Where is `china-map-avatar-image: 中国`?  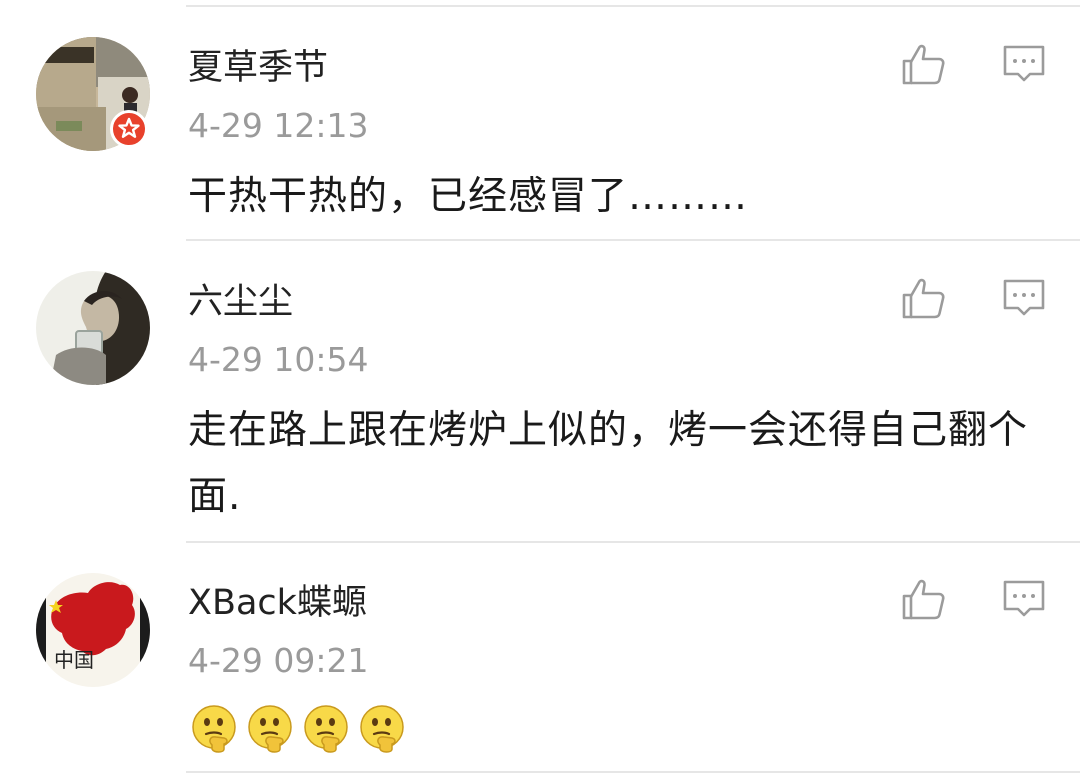 china-map-avatar-image: 中国 is located at coordinates (93, 630).